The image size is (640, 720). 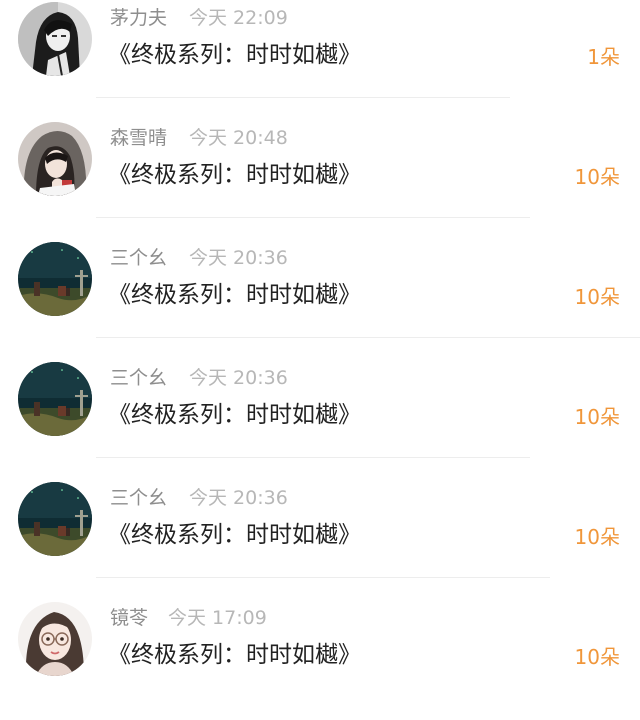 What do you see at coordinates (217, 618) in the screenshot?
I see `timestamp: 今天 17:09` at bounding box center [217, 618].